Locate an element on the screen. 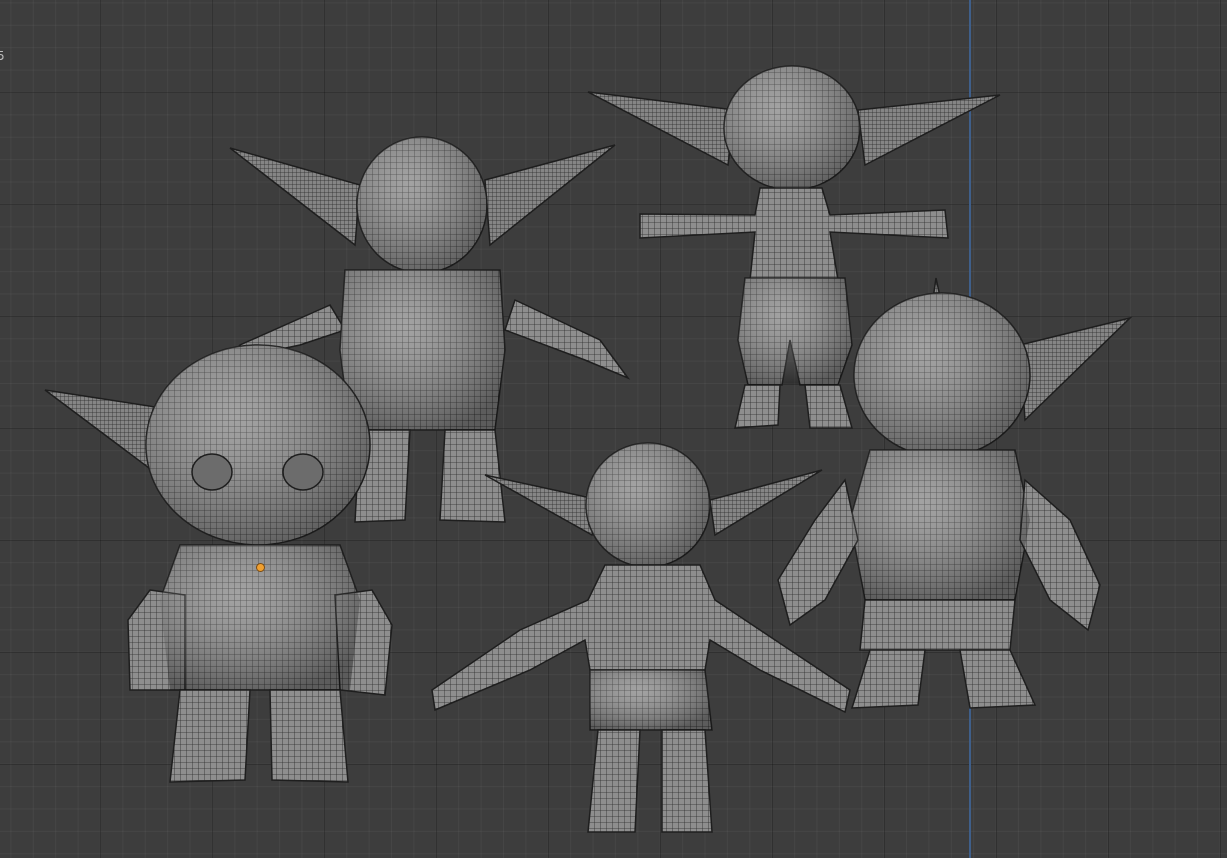 The height and width of the screenshot is (858, 1227). goblin-front-left is located at coordinates (218, 563).